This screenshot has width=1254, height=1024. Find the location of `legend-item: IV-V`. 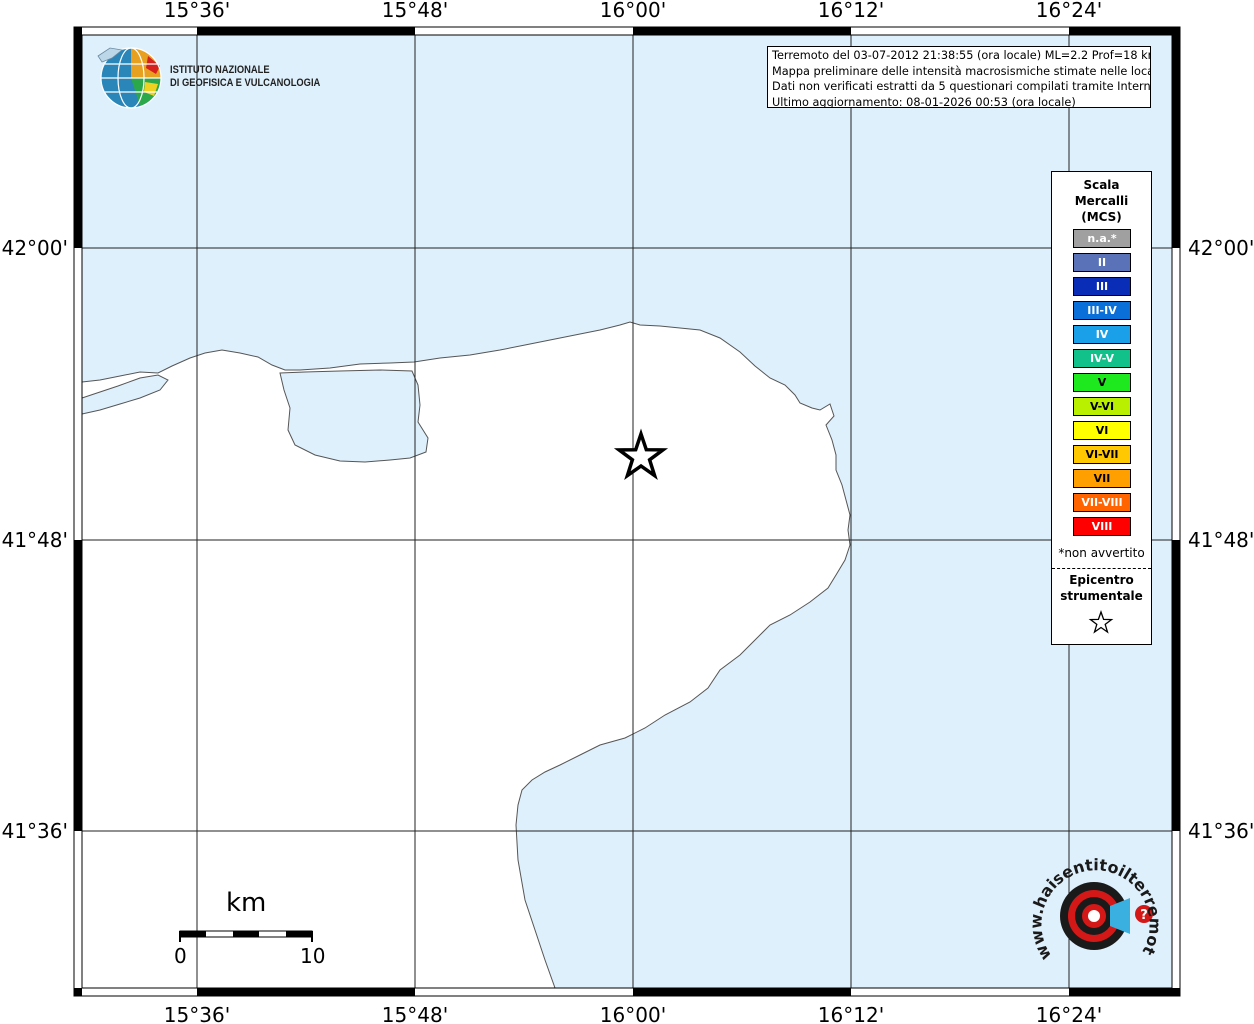

legend-item: IV-V is located at coordinates (1102, 358).